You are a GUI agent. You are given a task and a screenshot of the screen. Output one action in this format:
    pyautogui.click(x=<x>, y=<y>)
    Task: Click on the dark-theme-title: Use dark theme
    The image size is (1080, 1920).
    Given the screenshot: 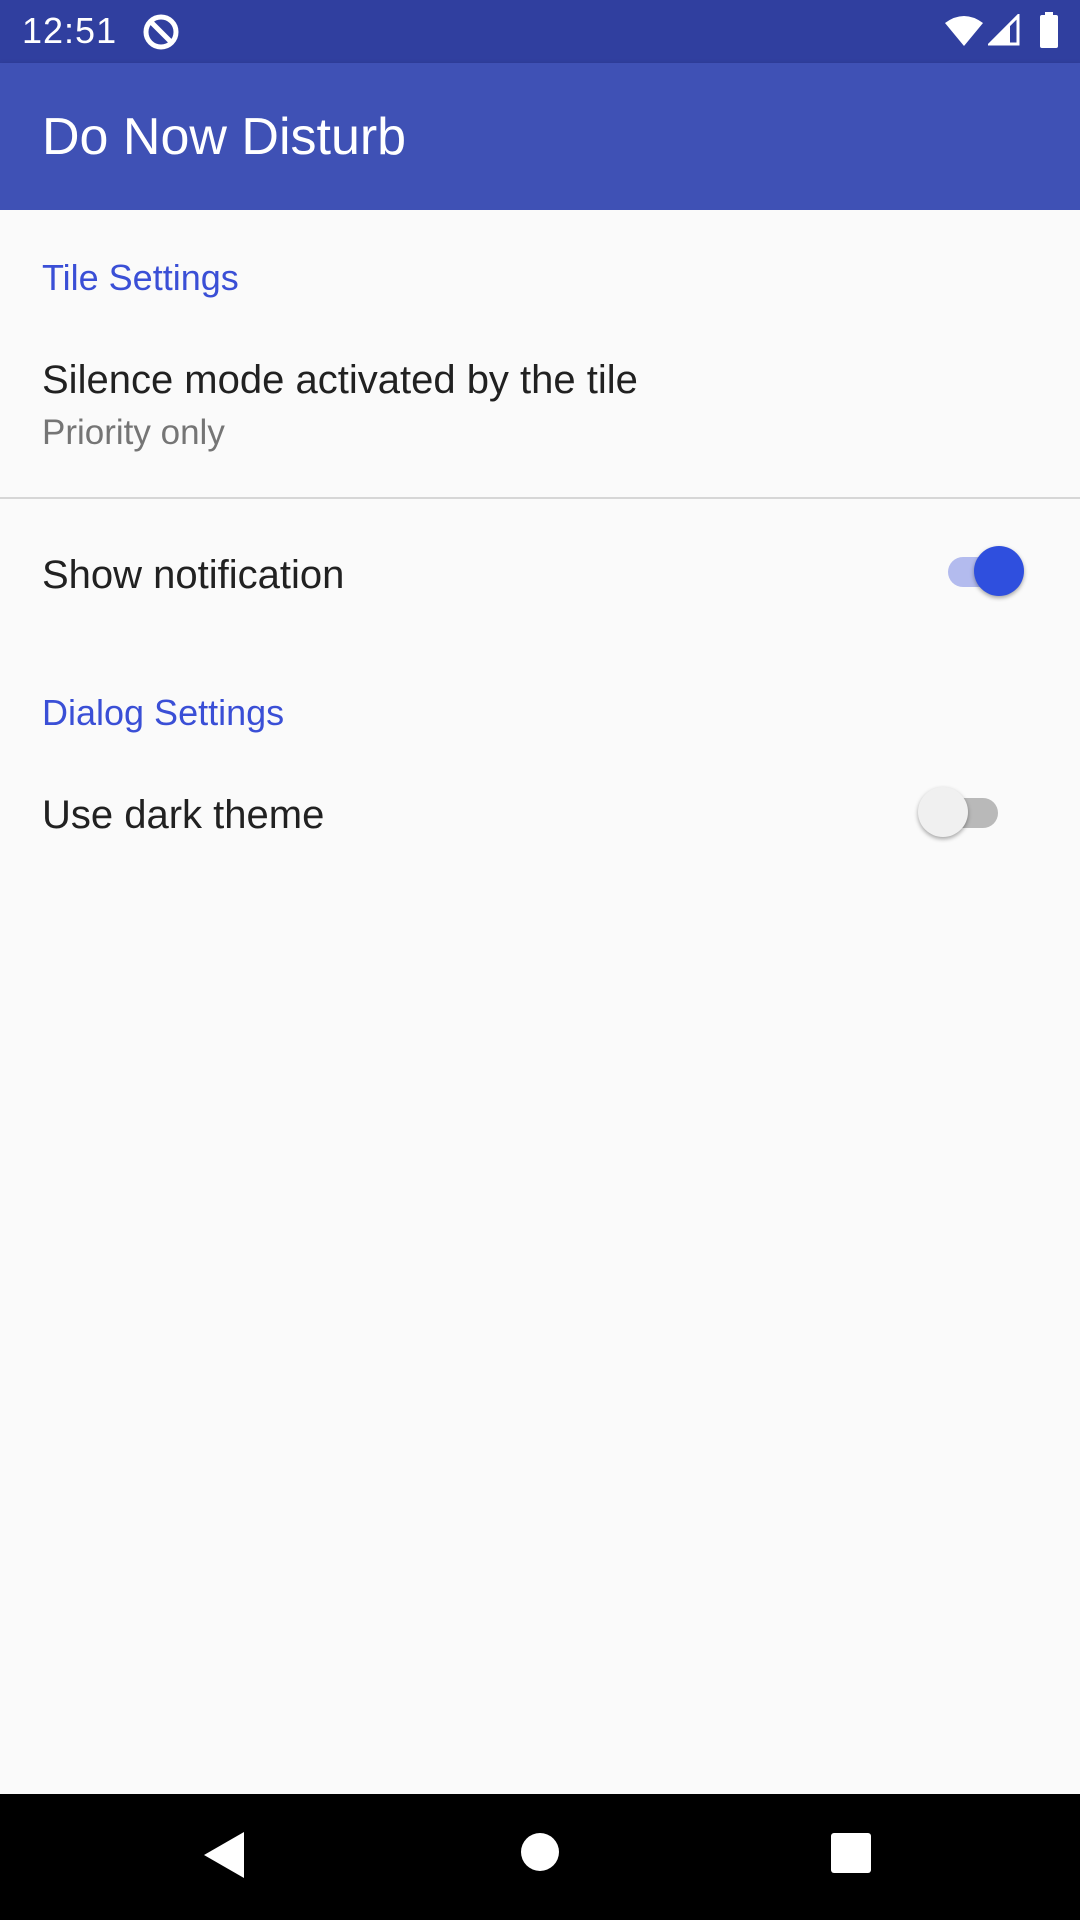 What is the action you would take?
    pyautogui.click(x=183, y=815)
    